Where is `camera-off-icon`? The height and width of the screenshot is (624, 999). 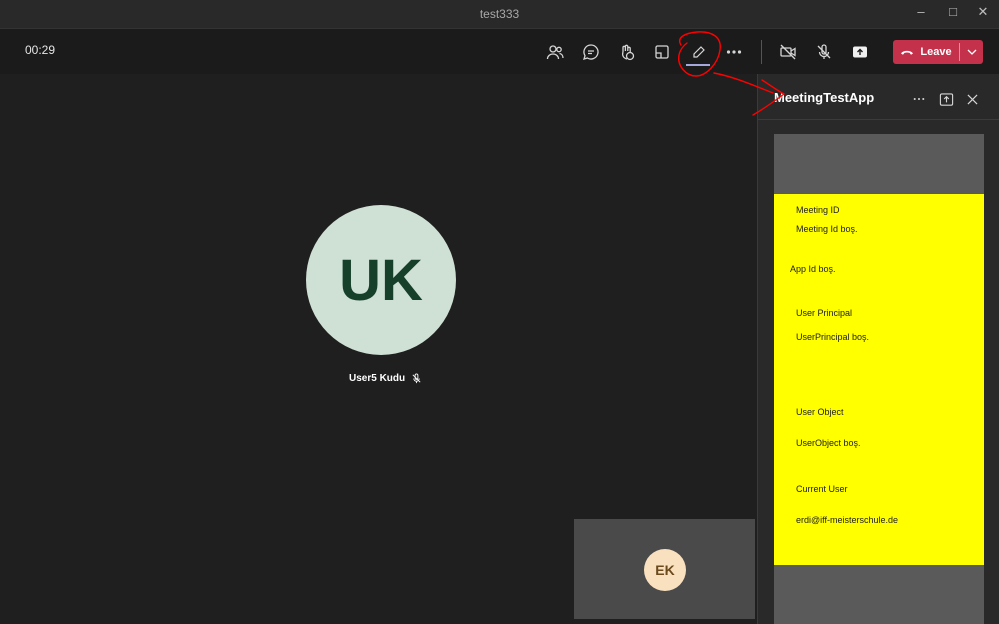
camera-off-icon is located at coordinates (788, 52).